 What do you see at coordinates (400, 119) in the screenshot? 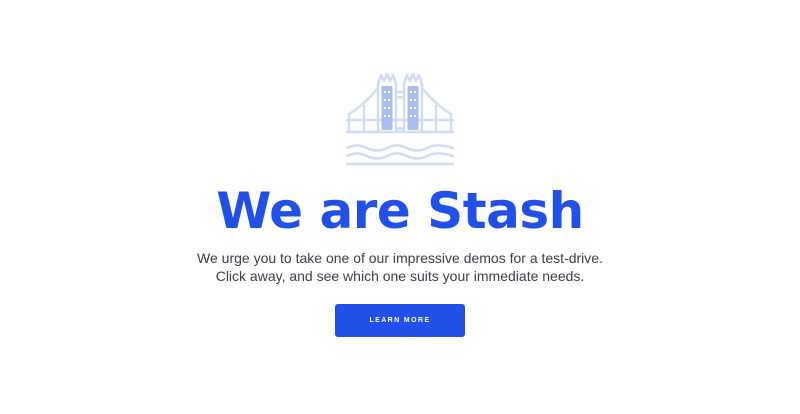
I see `tower-bridge-icon` at bounding box center [400, 119].